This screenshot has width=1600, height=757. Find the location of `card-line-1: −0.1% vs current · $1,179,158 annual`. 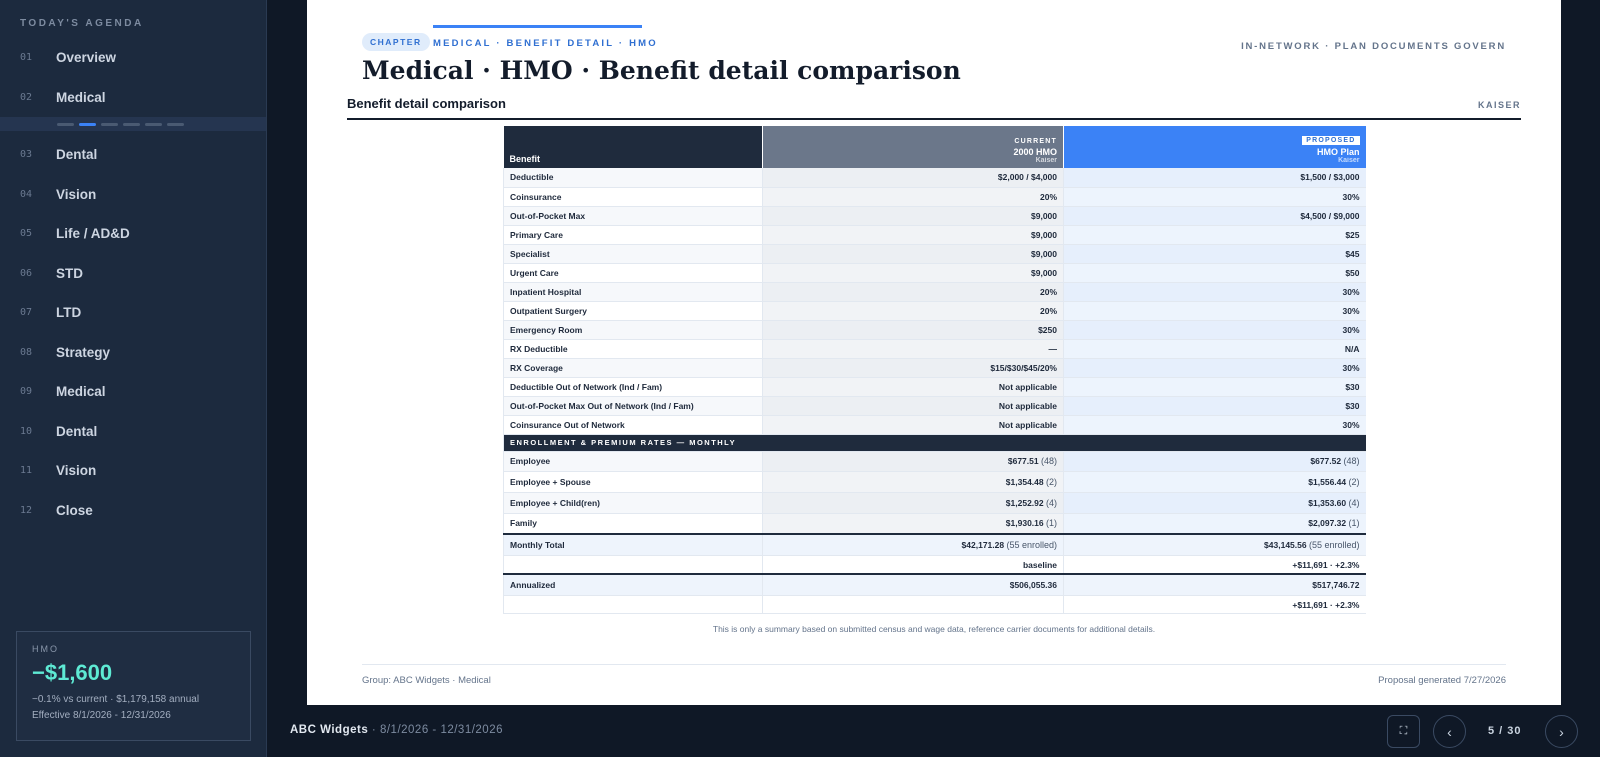

card-line-1: −0.1% vs current · $1,179,158 annual is located at coordinates (116, 699).